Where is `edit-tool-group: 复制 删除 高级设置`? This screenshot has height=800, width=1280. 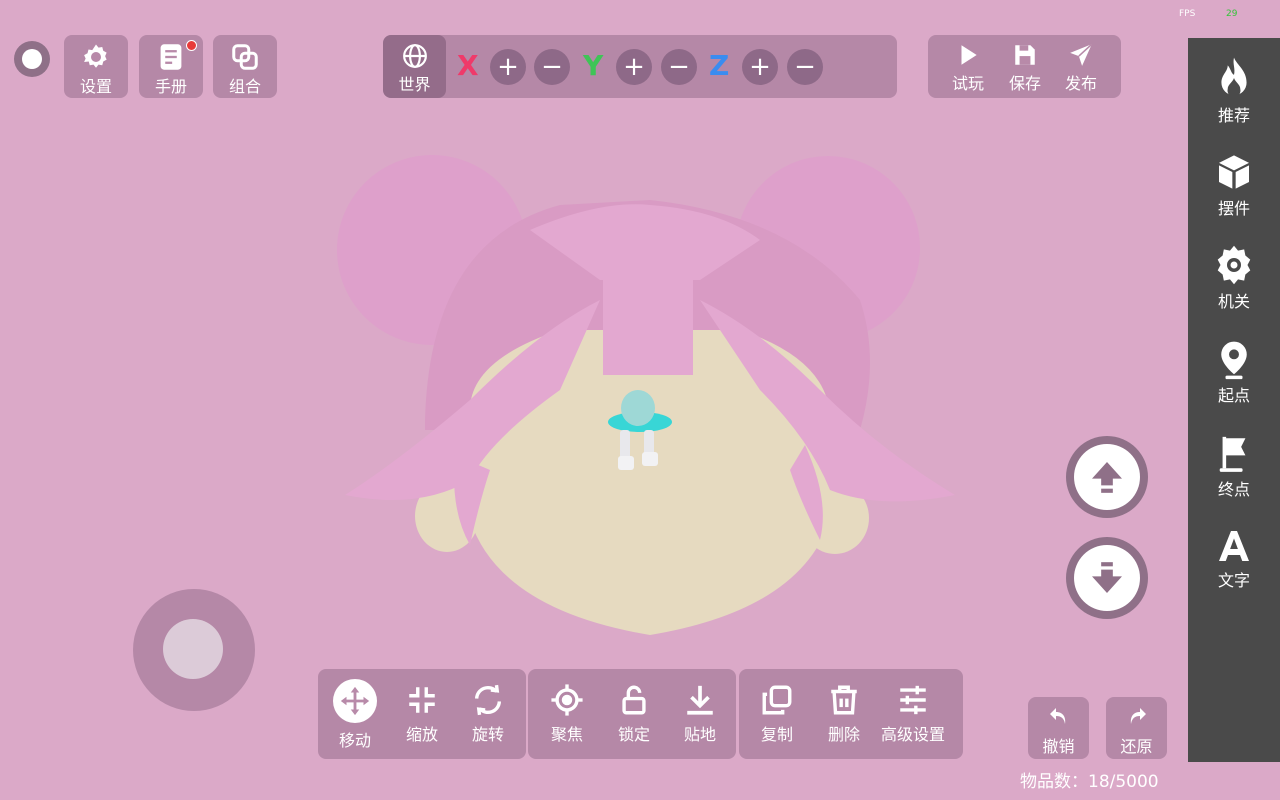 edit-tool-group: 复制 删除 高级设置 is located at coordinates (851, 714).